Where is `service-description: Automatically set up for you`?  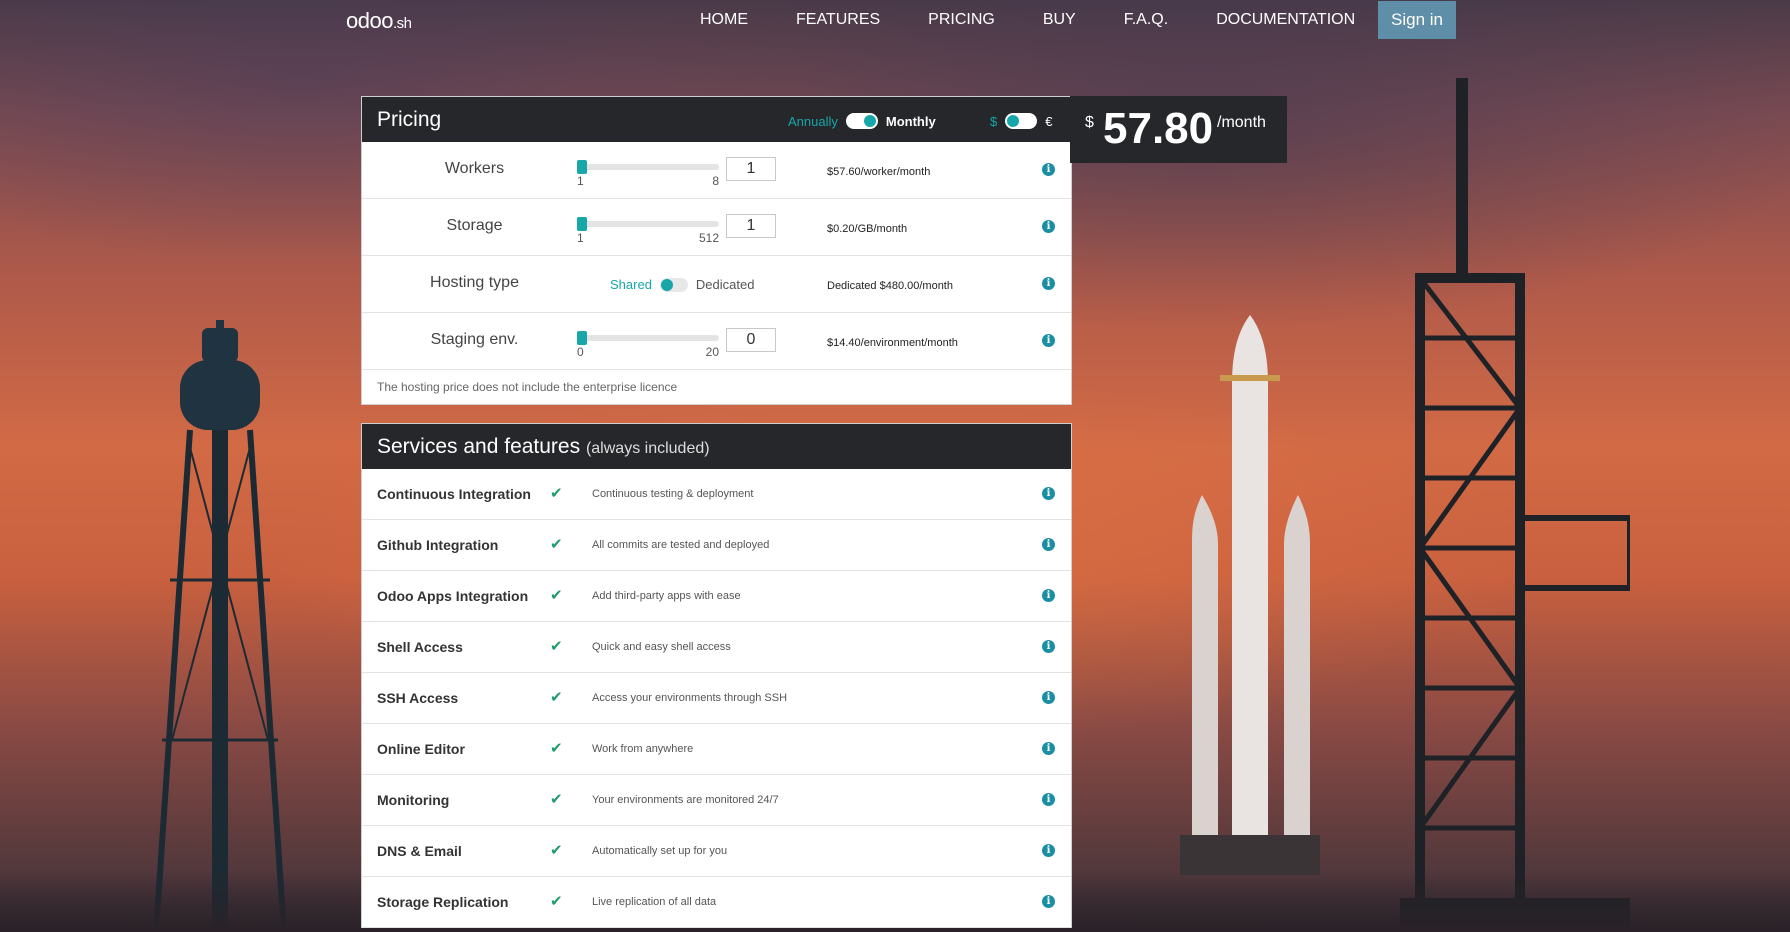
service-description: Automatically set up for you is located at coordinates (660, 851).